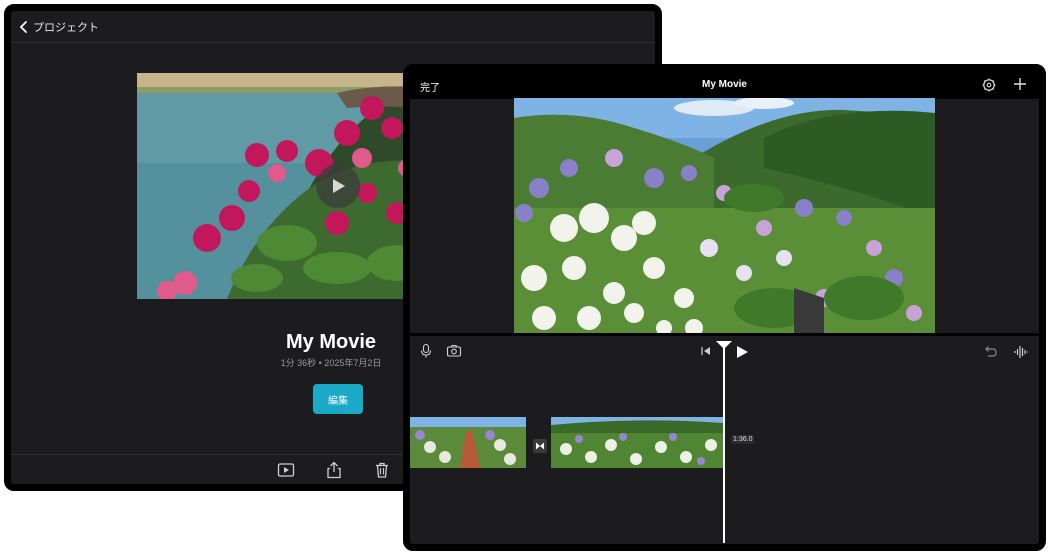 This screenshot has height=557, width=1048. What do you see at coordinates (23, 26) in the screenshot?
I see `chevron-left-icon` at bounding box center [23, 26].